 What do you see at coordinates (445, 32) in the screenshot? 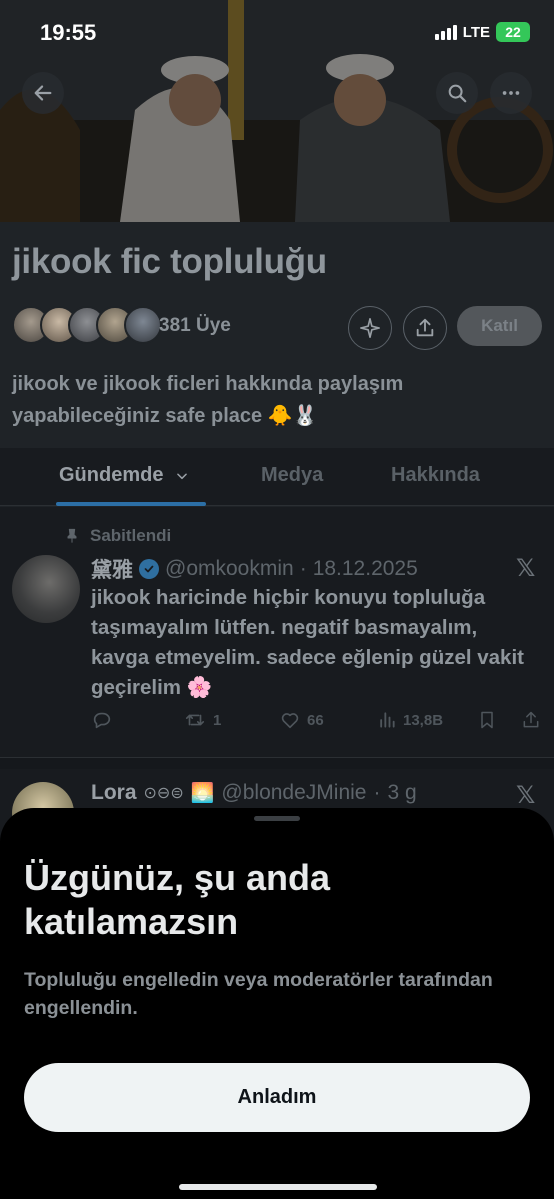
I see `signal-icon` at bounding box center [445, 32].